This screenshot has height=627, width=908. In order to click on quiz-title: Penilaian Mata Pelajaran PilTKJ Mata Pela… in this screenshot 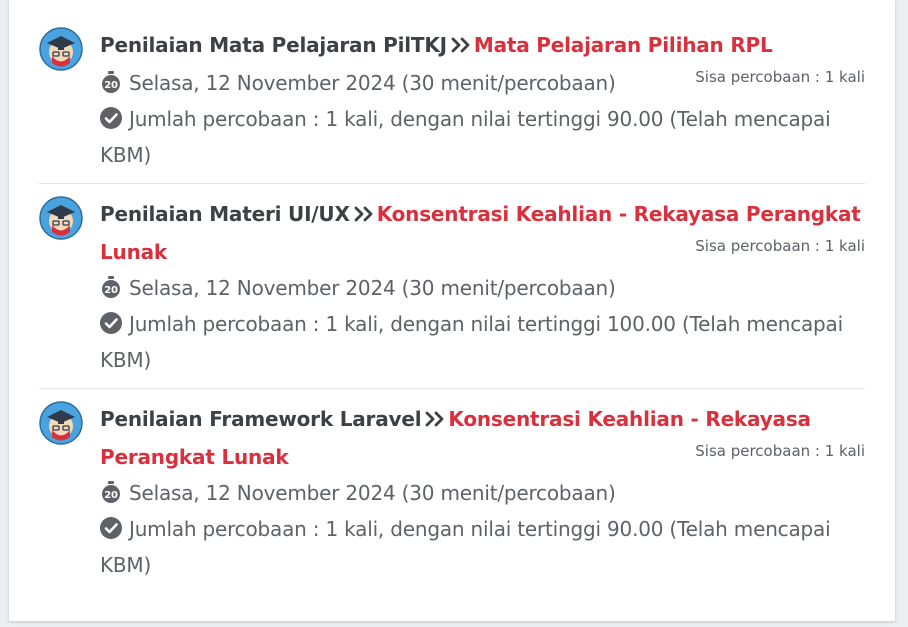, I will do `click(482, 46)`.